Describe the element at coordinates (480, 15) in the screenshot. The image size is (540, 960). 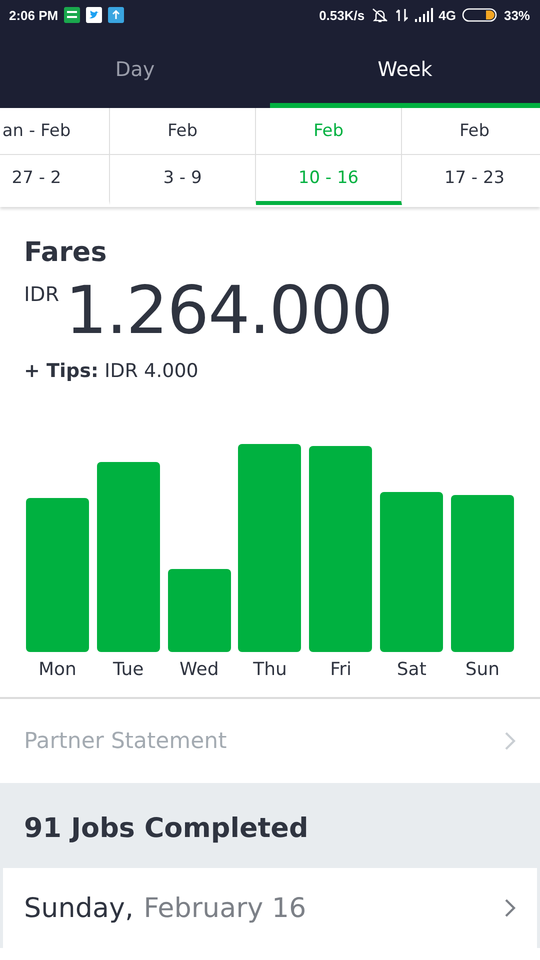
I see `battery-icon` at that location.